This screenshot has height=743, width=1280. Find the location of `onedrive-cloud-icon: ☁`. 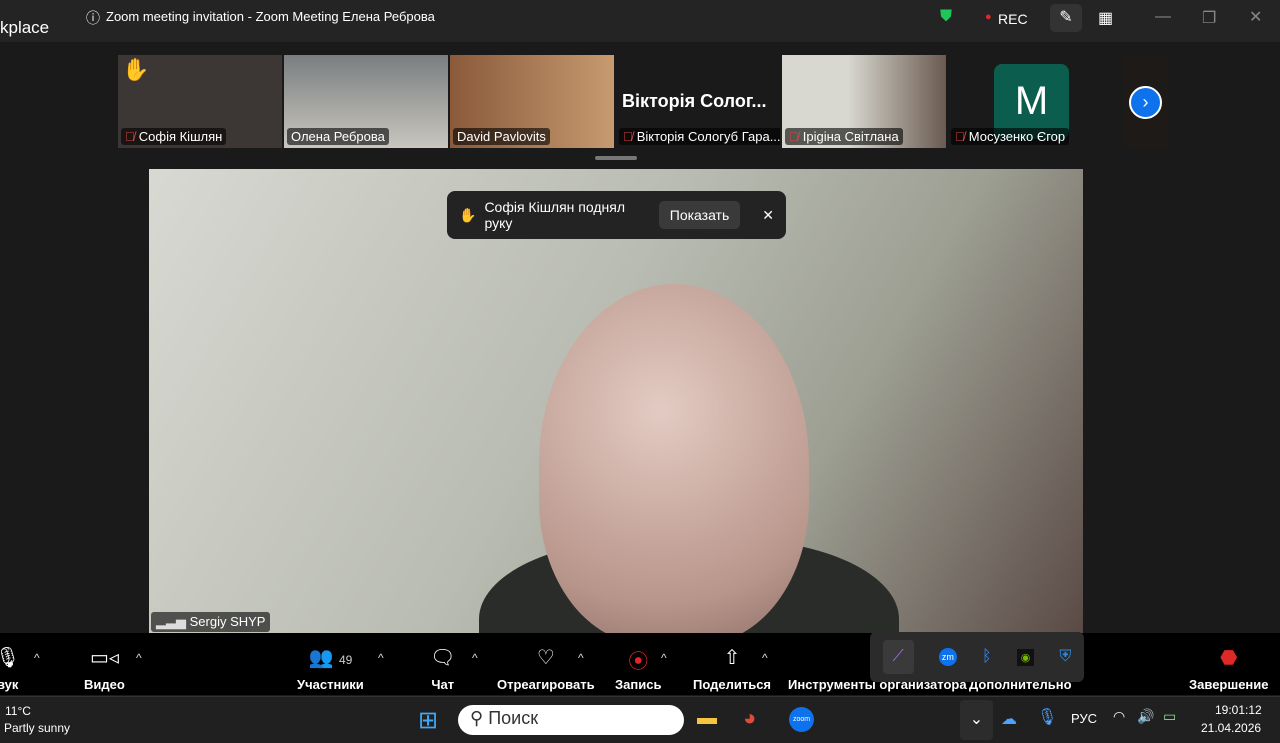

onedrive-cloud-icon: ☁ is located at coordinates (1009, 719).